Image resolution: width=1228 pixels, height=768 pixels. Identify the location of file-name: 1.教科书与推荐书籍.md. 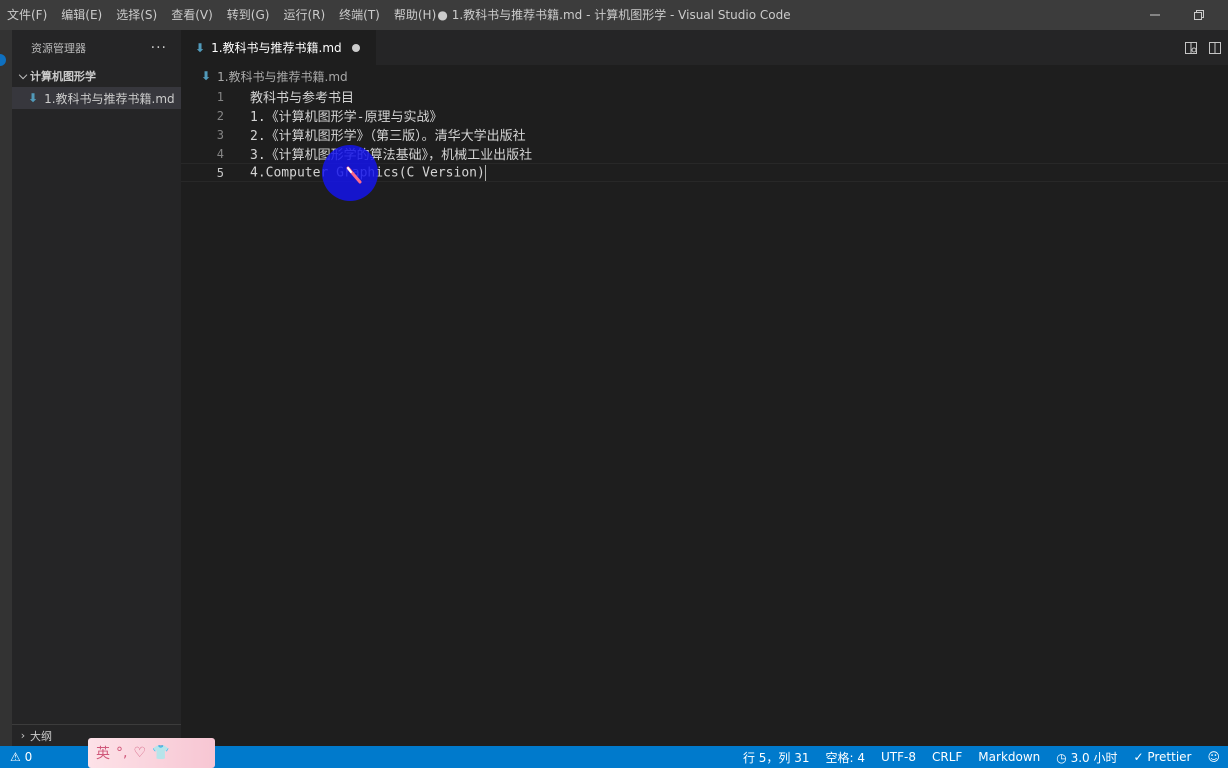
(109, 98).